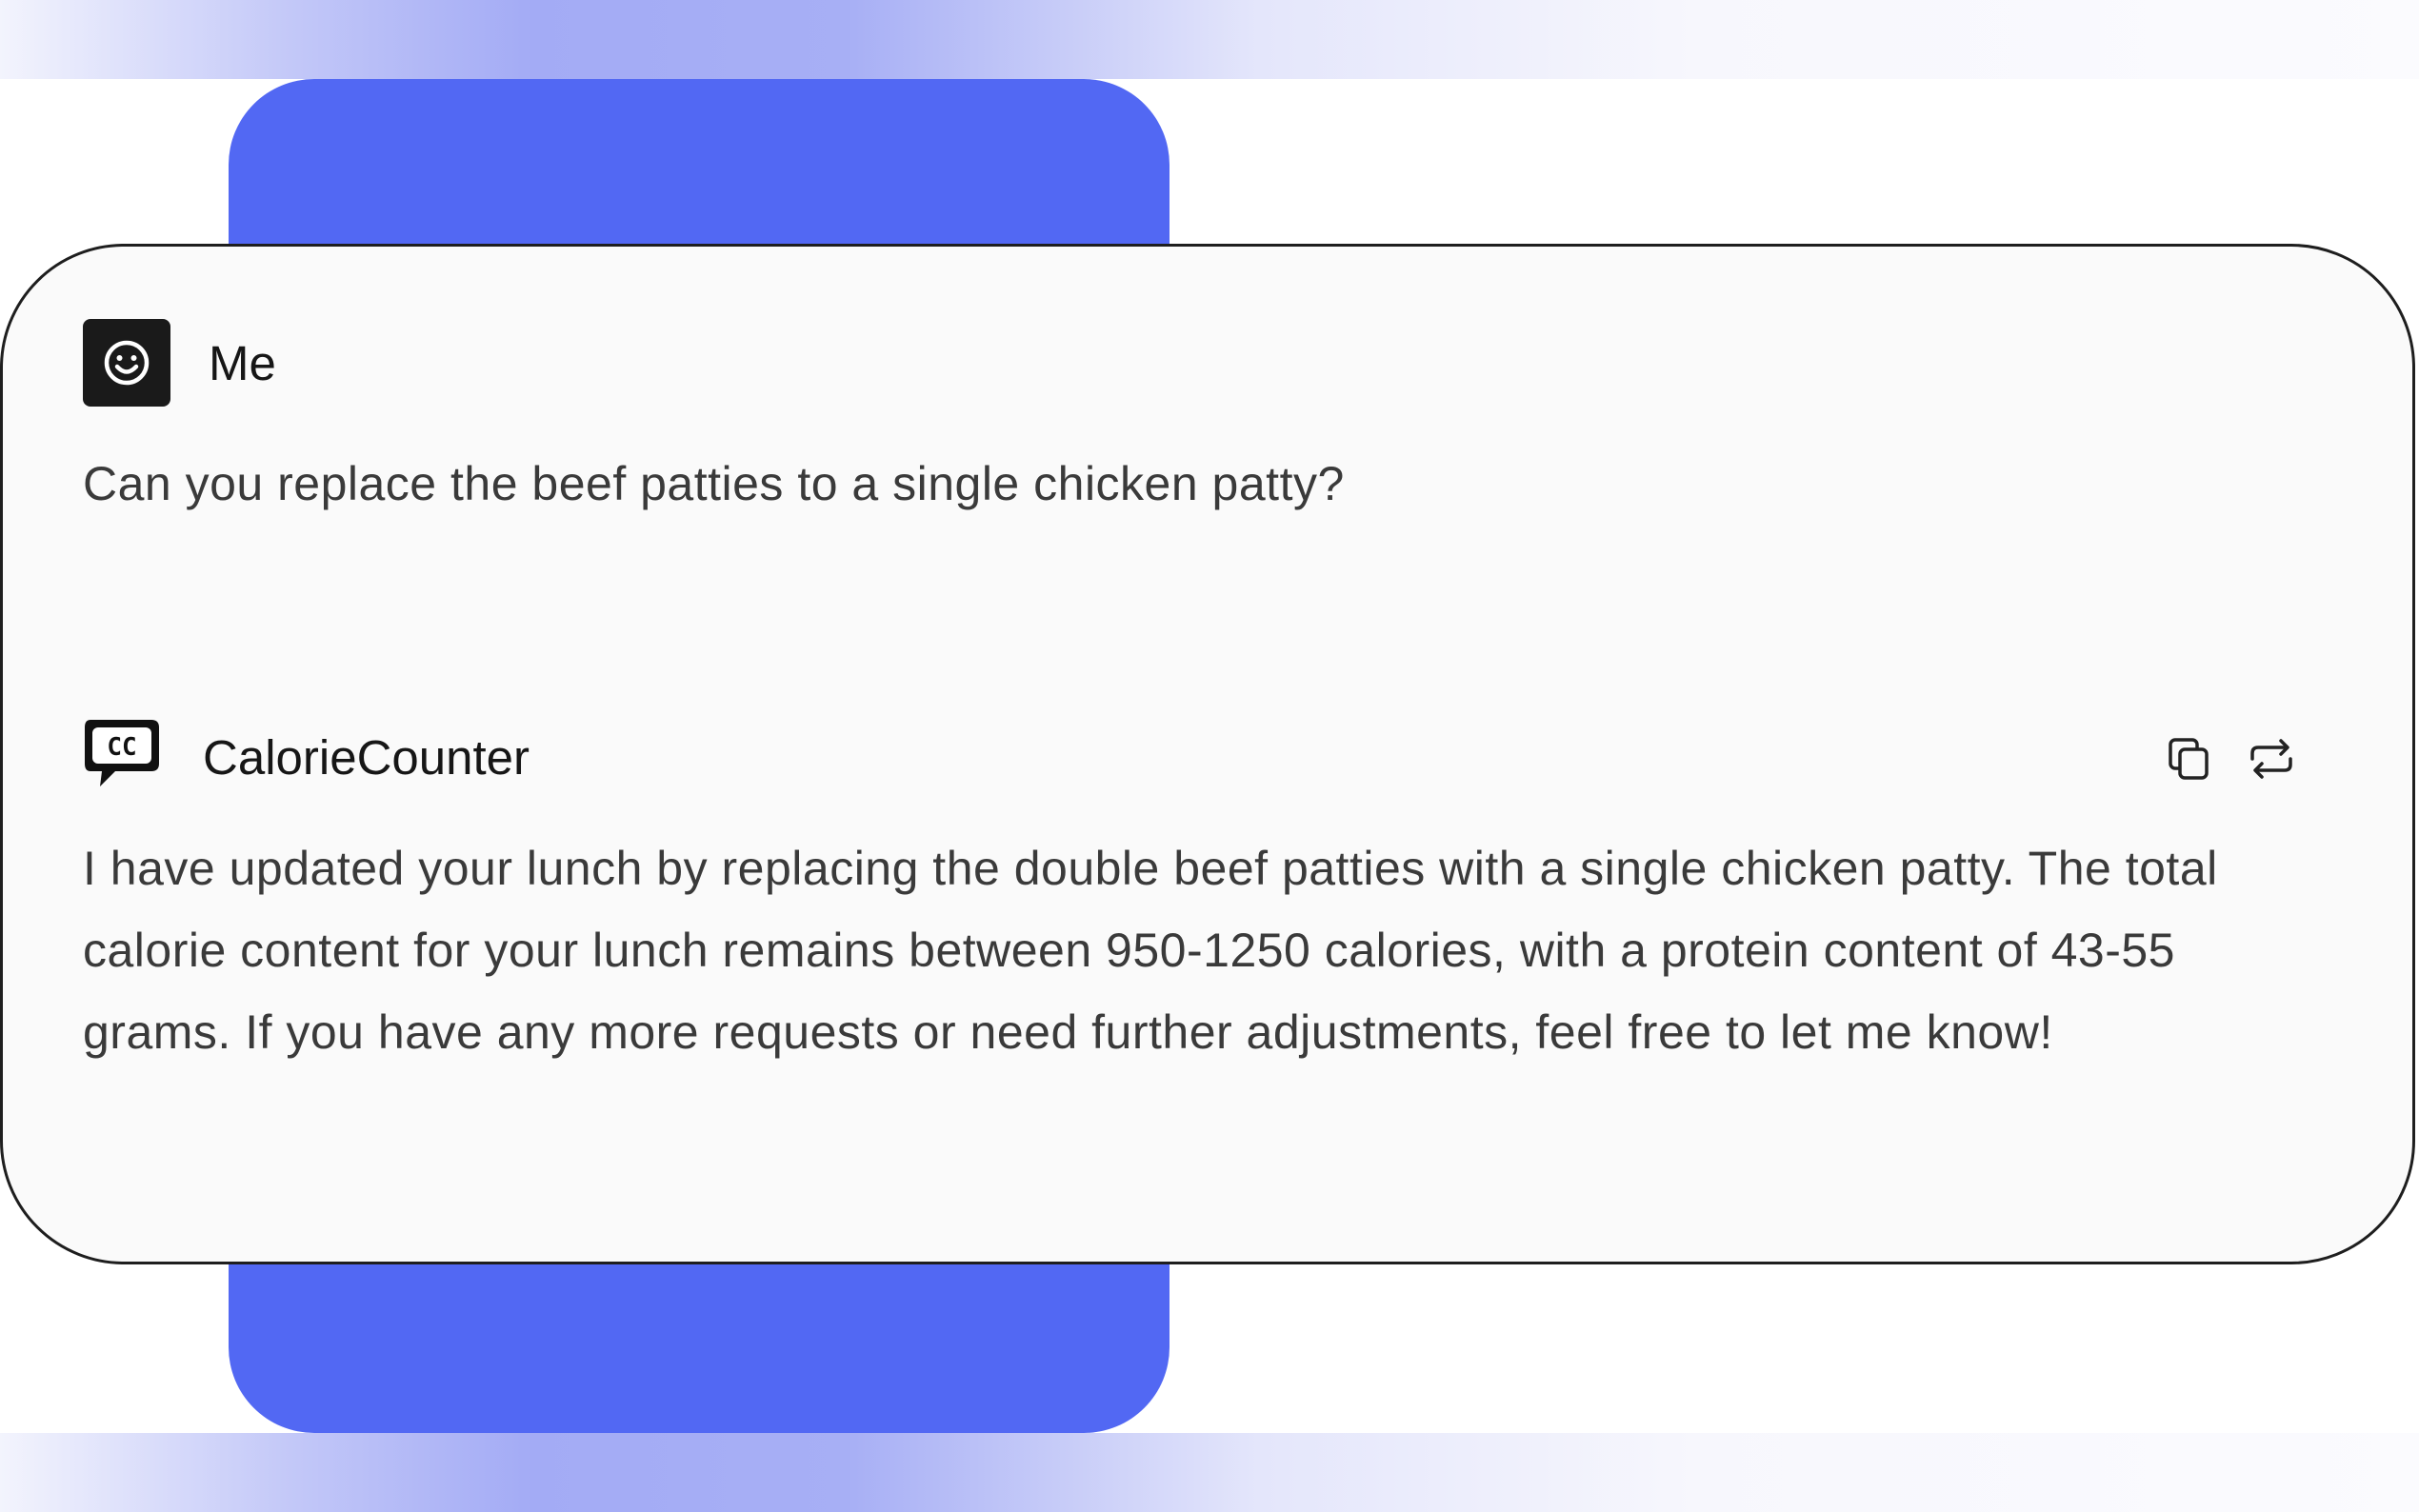 The height and width of the screenshot is (1512, 2419). I want to click on cc-logo-text: CC, so click(121, 747).